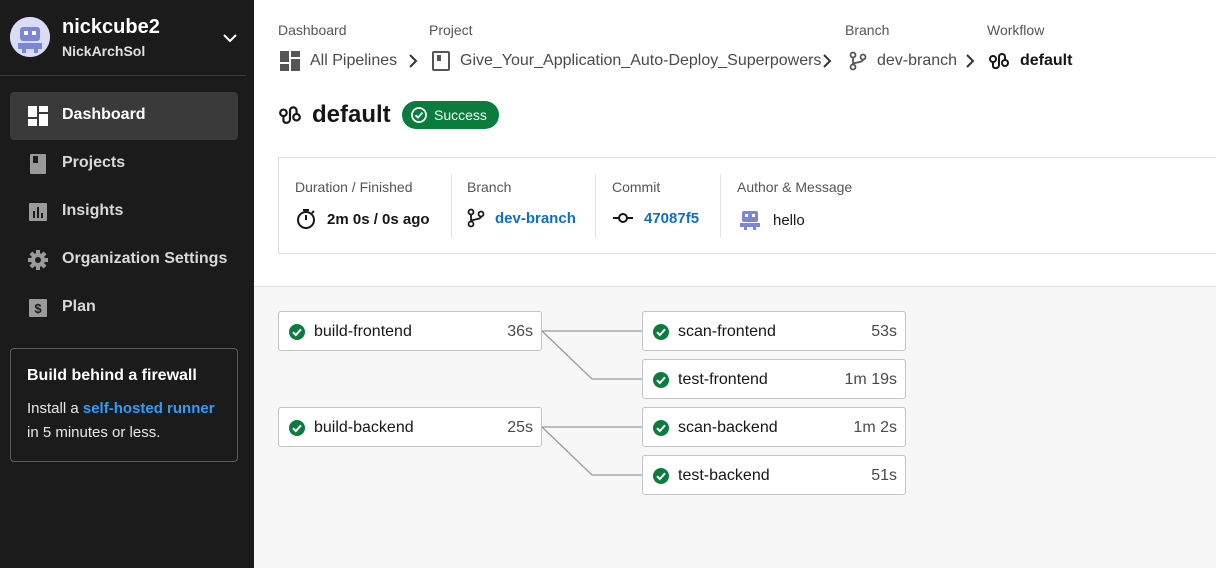 The width and height of the screenshot is (1216, 568). Describe the element at coordinates (520, 427) in the screenshot. I see `job-duration: 25s` at that location.